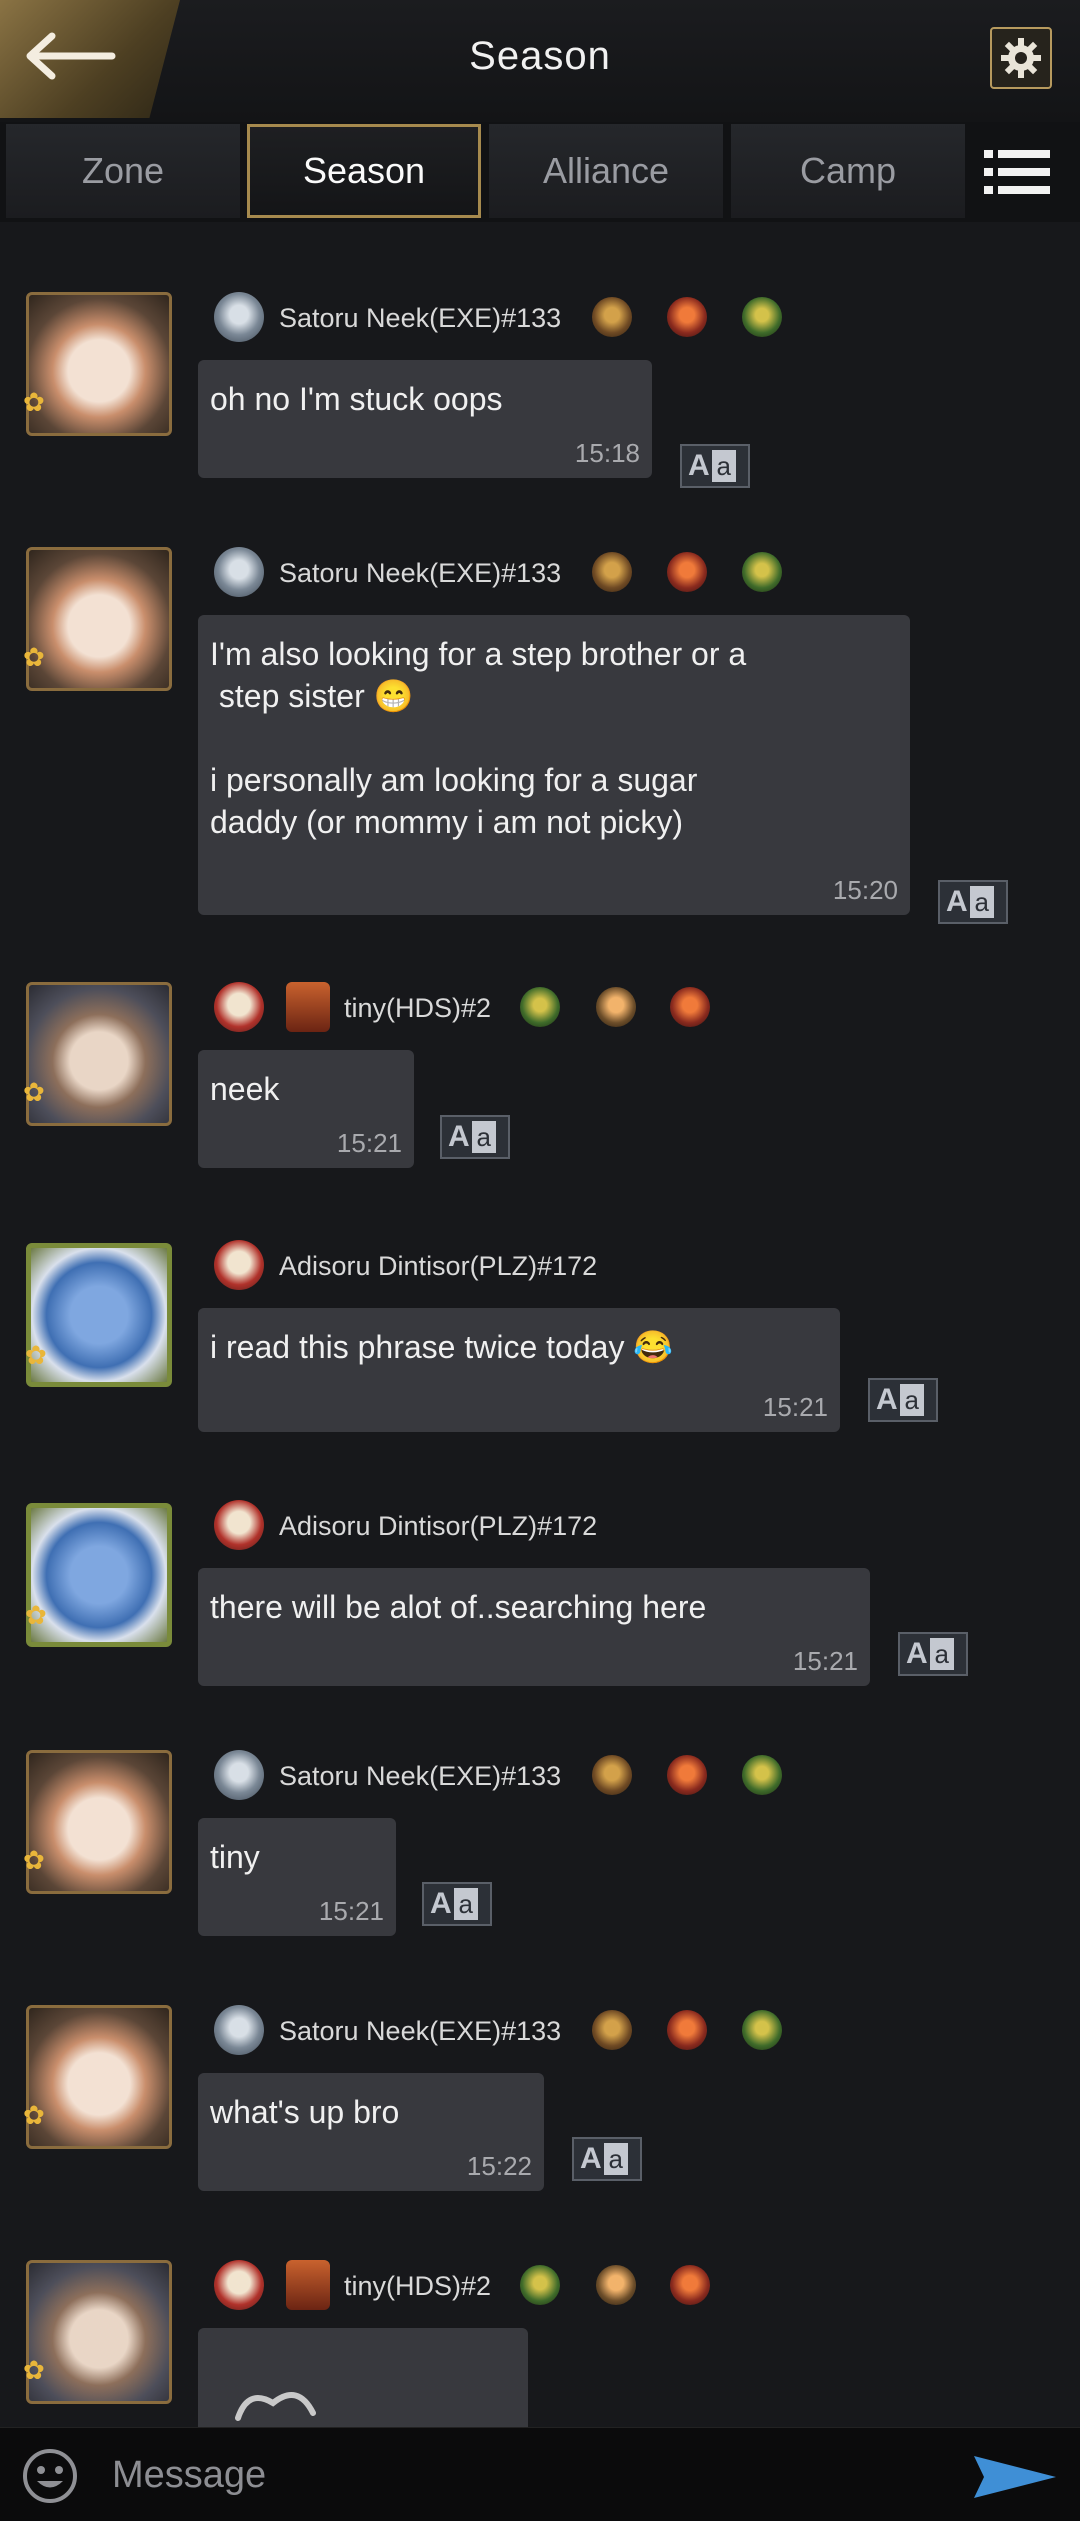 The image size is (1080, 2521). Describe the element at coordinates (442, 1347) in the screenshot. I see `message-text: i read this phrase twice today 😂` at that location.